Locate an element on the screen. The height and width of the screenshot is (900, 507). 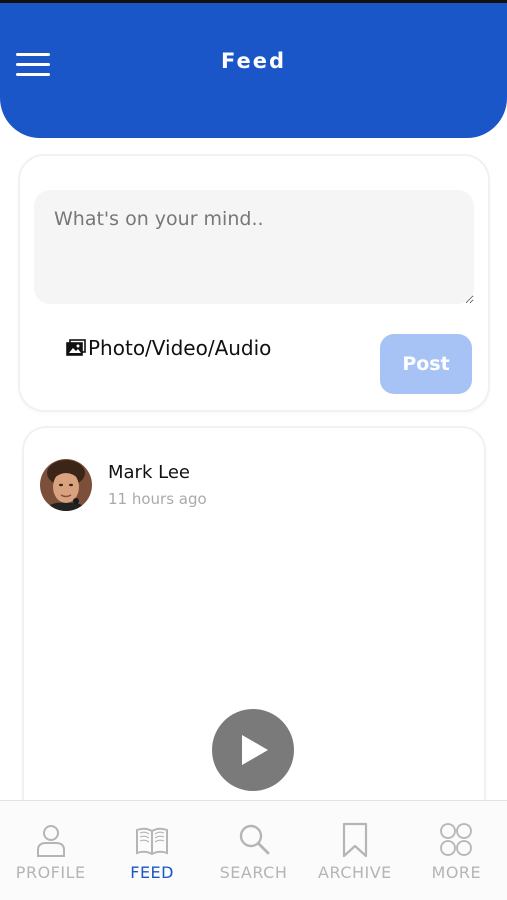
page-title: Feed is located at coordinates (253, 61).